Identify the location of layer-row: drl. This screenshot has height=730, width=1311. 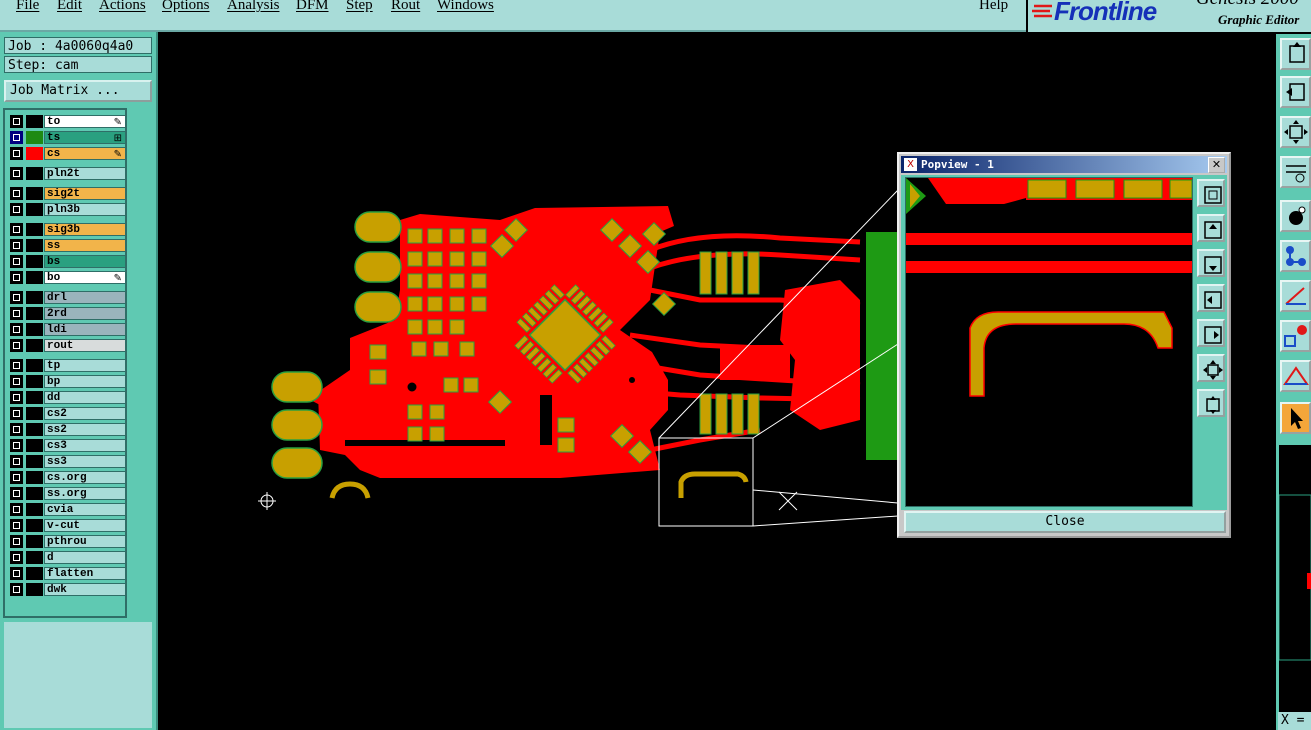
(67, 297).